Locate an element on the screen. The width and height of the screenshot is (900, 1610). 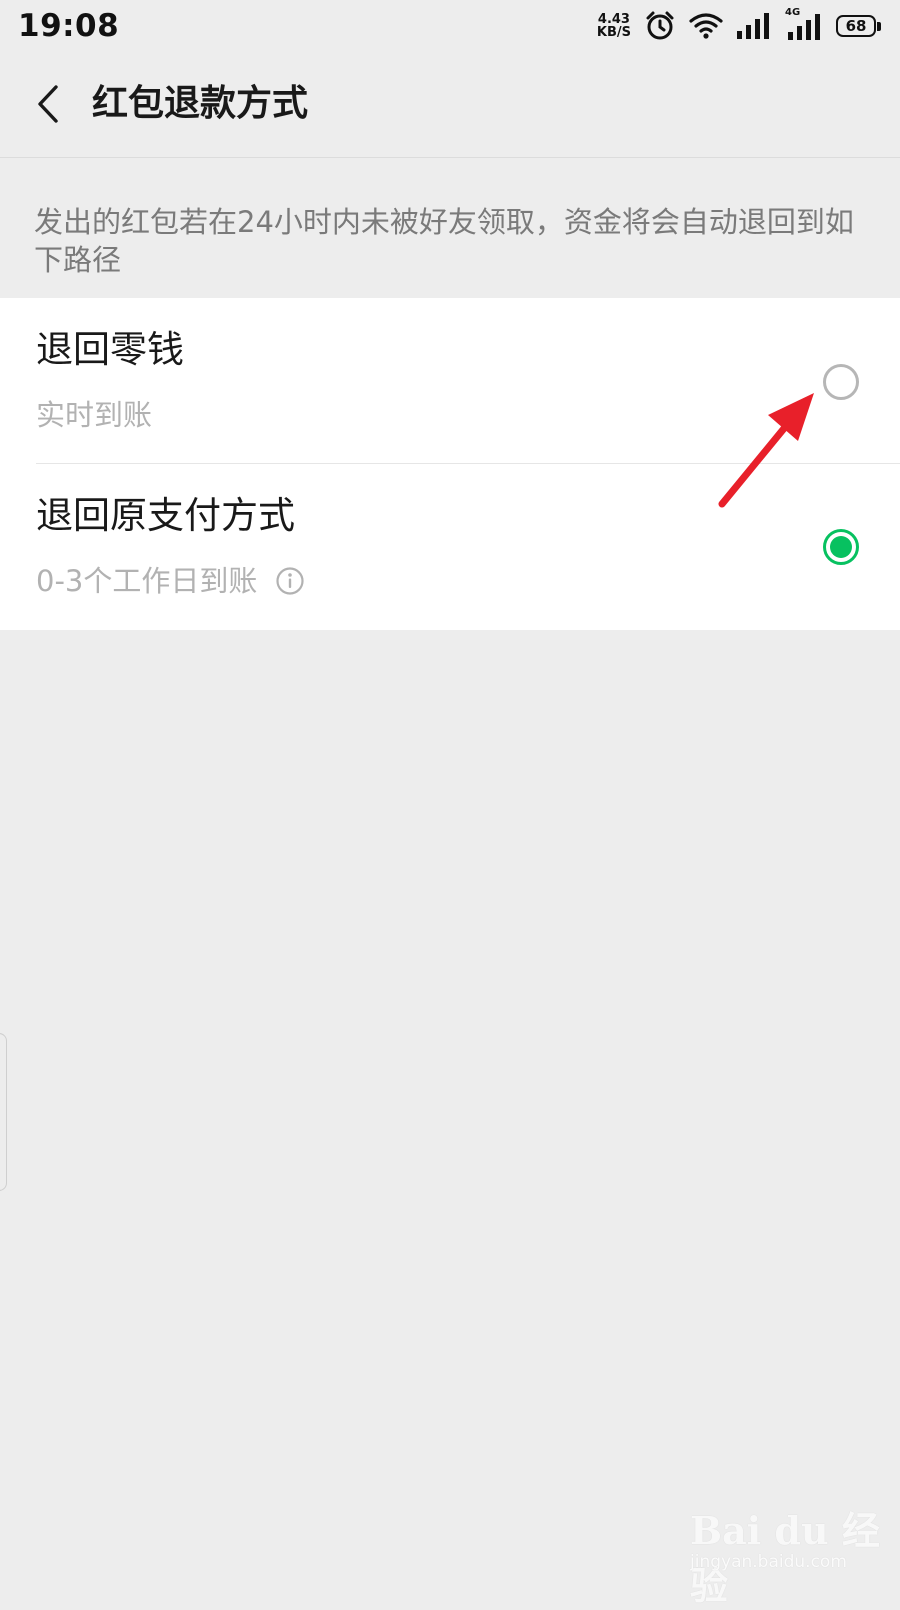
signal-icon is located at coordinates (754, 26).